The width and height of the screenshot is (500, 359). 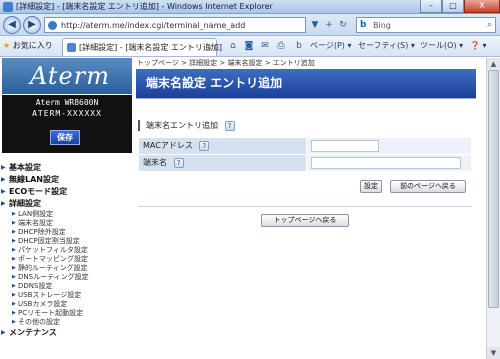 I want to click on refresh-icon: ↻, so click(x=343, y=25).